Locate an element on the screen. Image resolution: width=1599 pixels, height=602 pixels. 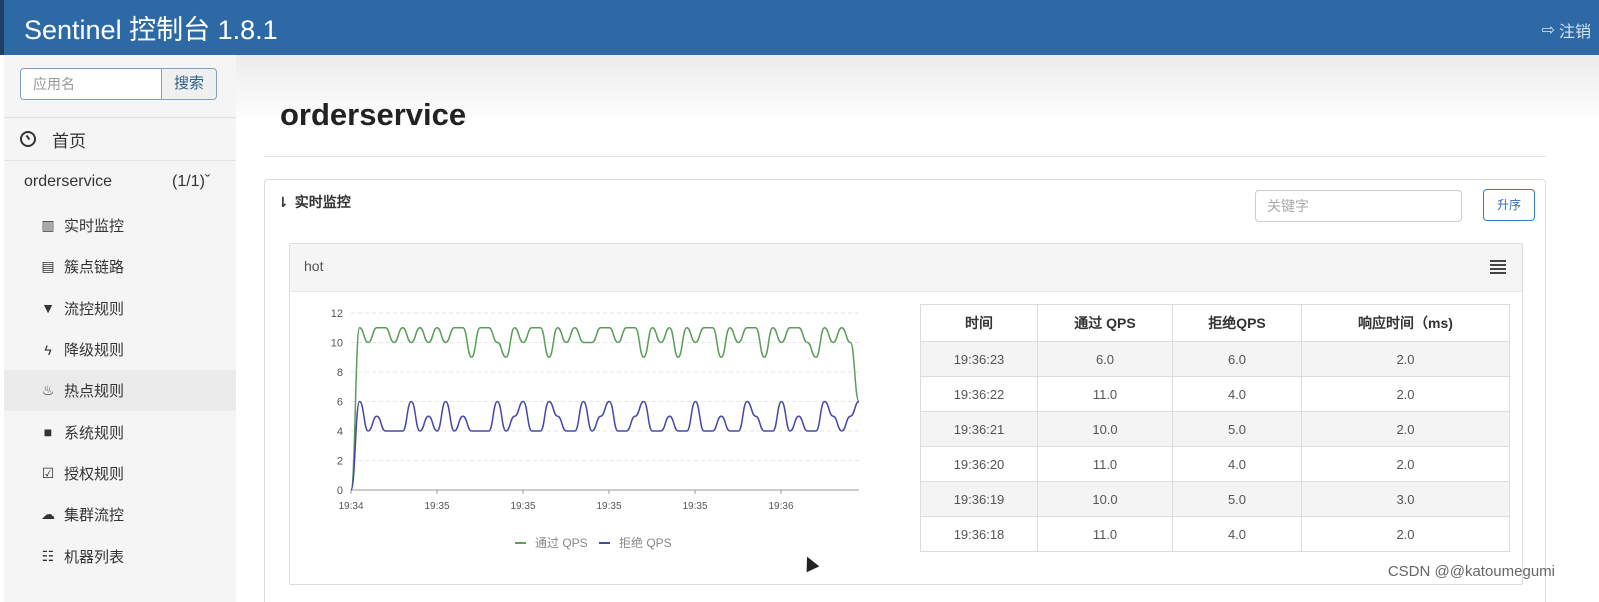
app-toggle: orderservice (1/1)ˇ is located at coordinates (124, 182).